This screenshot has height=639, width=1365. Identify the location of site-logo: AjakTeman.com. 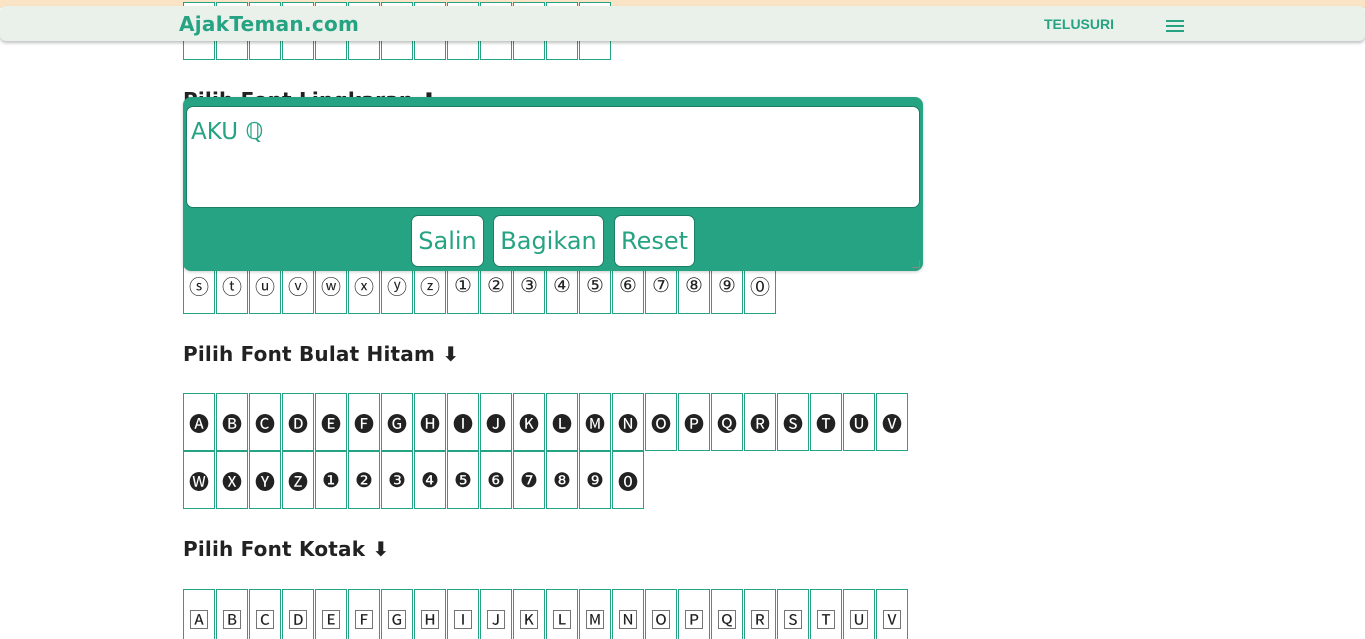
(269, 24).